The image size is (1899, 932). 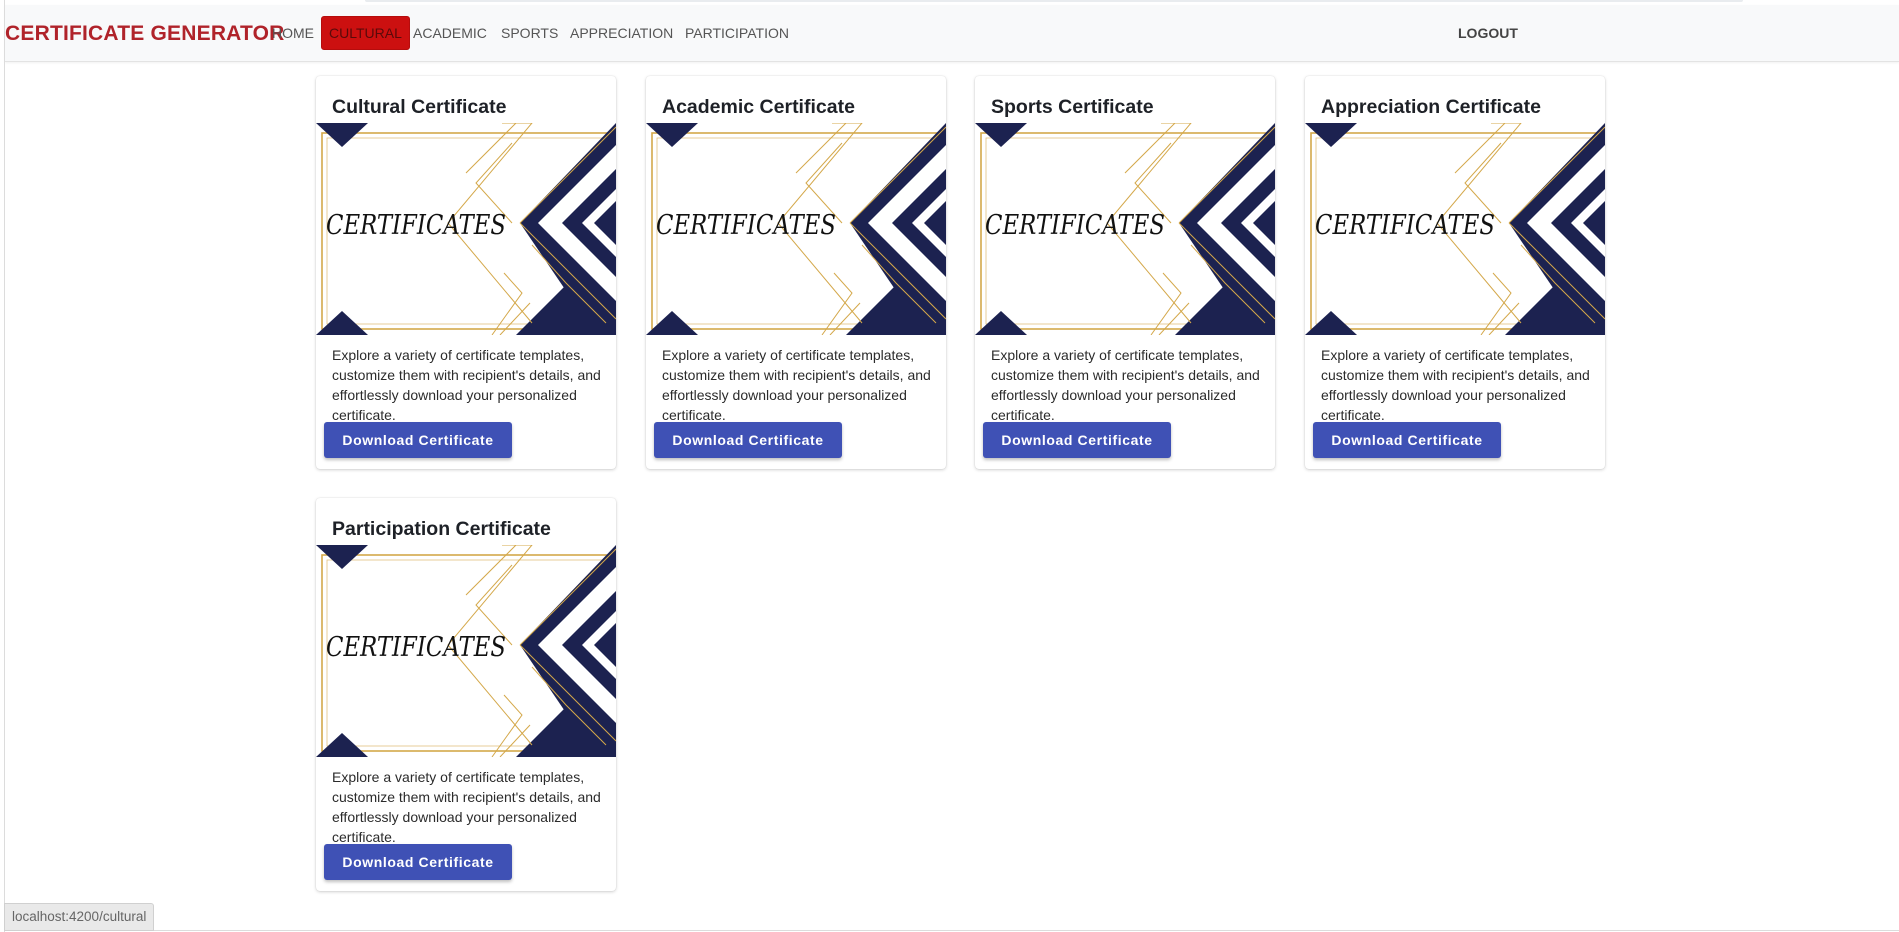 What do you see at coordinates (951, 930) in the screenshot?
I see `page-border-bottom` at bounding box center [951, 930].